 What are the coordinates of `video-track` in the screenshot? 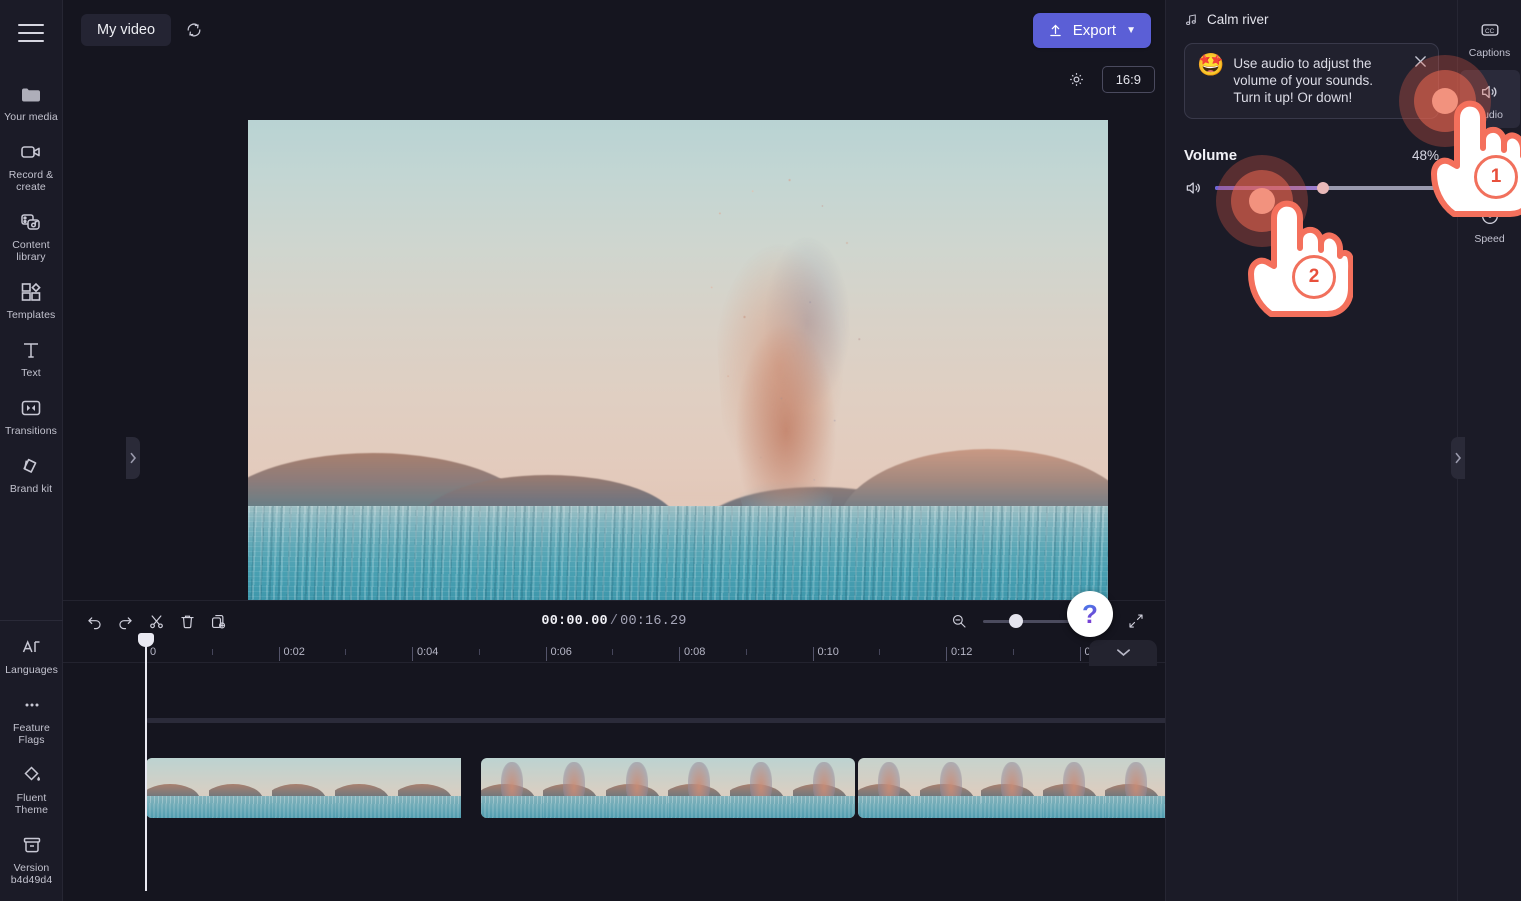 It's located at (687, 788).